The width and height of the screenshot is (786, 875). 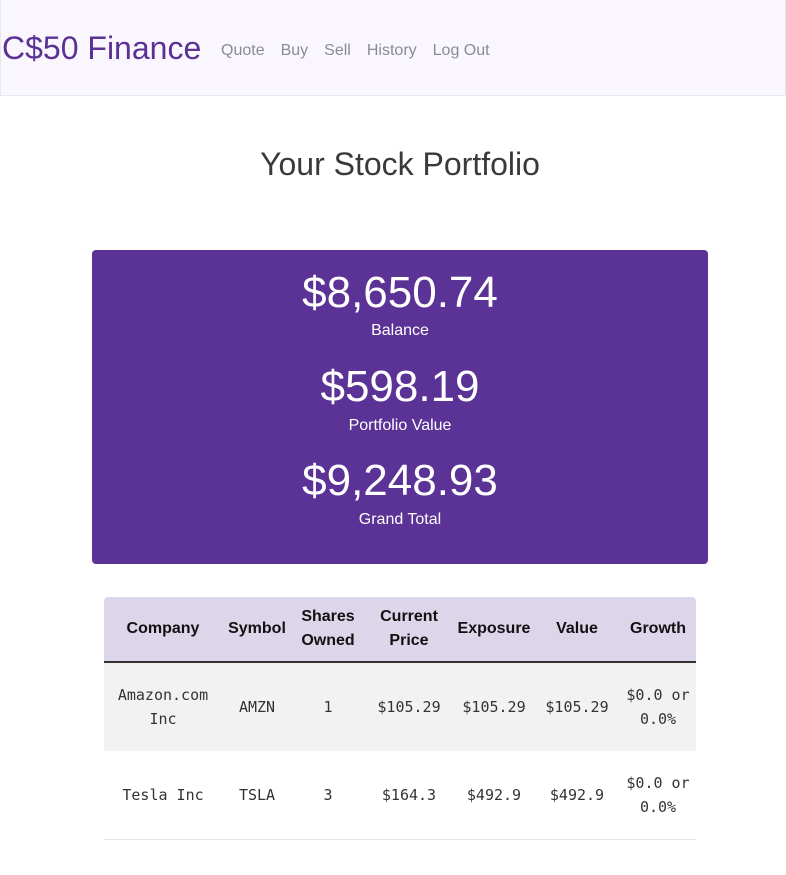 What do you see at coordinates (337, 51) in the screenshot?
I see `nav-link-sell: Sell` at bounding box center [337, 51].